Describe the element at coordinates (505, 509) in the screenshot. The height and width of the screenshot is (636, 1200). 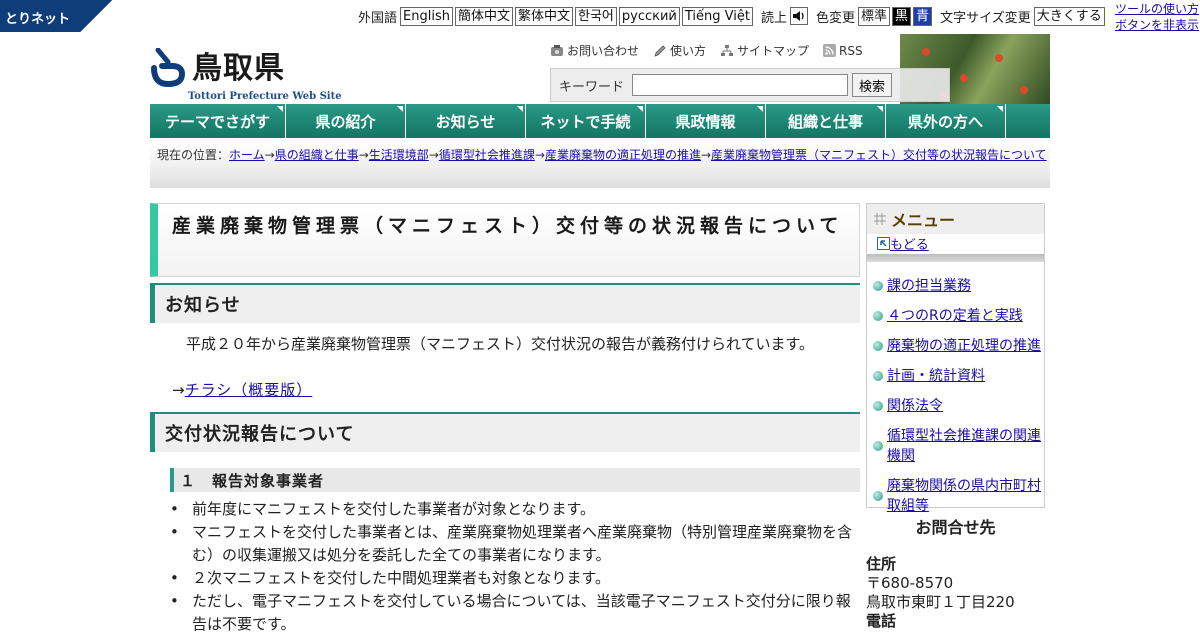
I see `list-item: 前年度にマニフェストを交付した事業者が対象となります。` at that location.